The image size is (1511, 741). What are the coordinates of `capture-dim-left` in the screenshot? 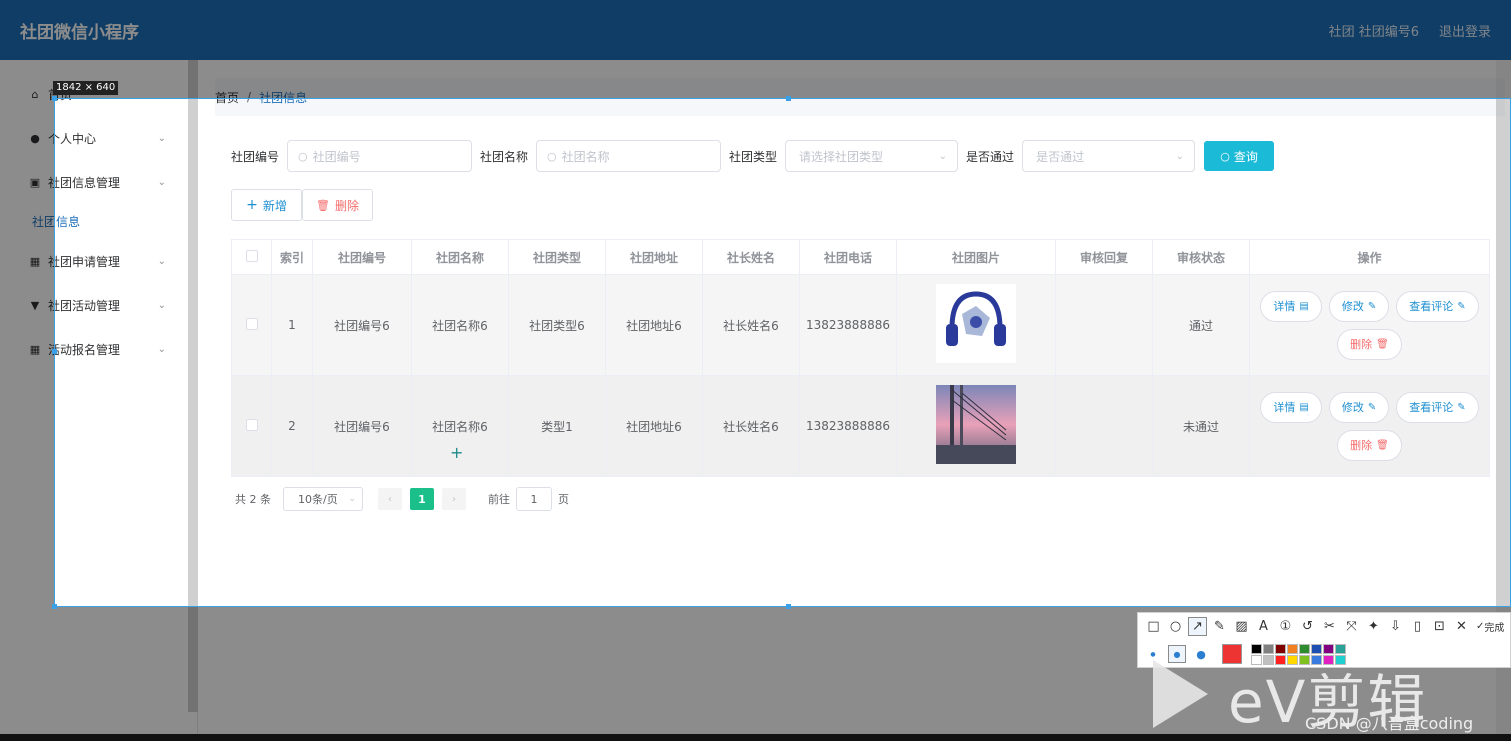 It's located at (27, 352).